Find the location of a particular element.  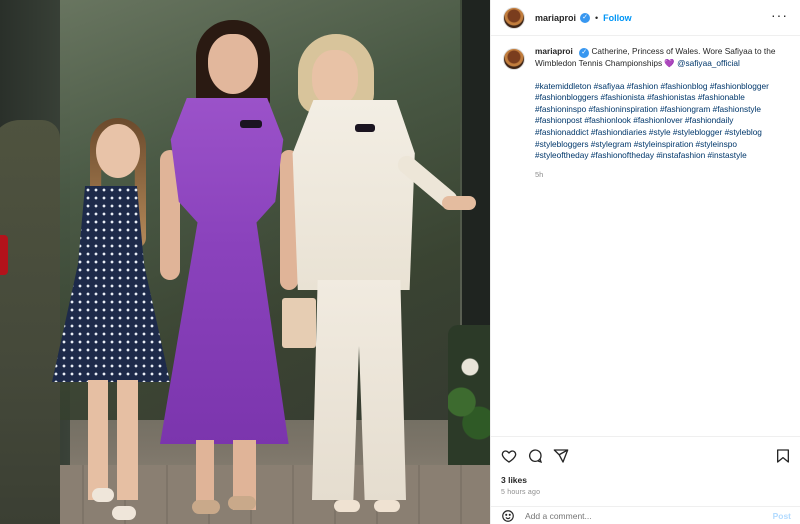

photo-handbag is located at coordinates (299, 323).